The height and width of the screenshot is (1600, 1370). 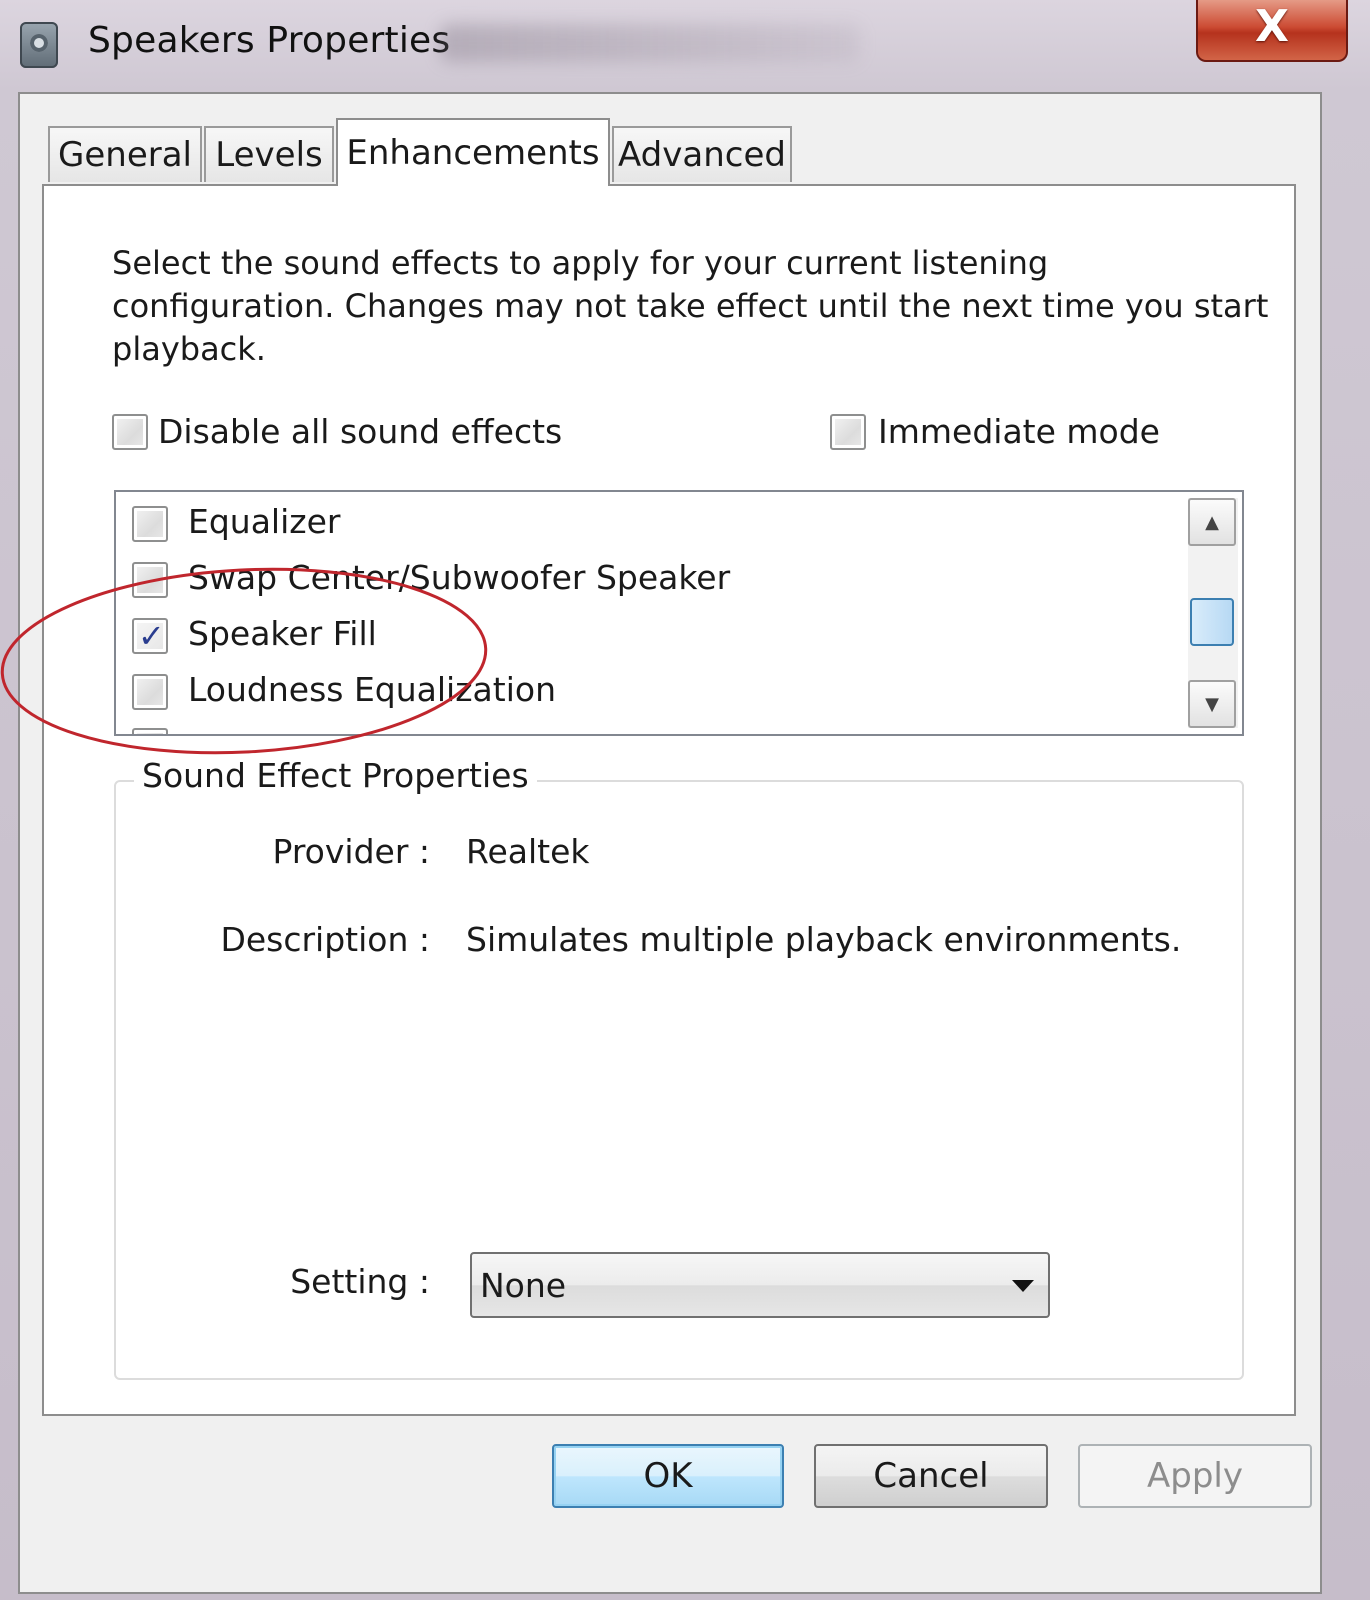 What do you see at coordinates (650, 43) in the screenshot?
I see `blurred-background-title` at bounding box center [650, 43].